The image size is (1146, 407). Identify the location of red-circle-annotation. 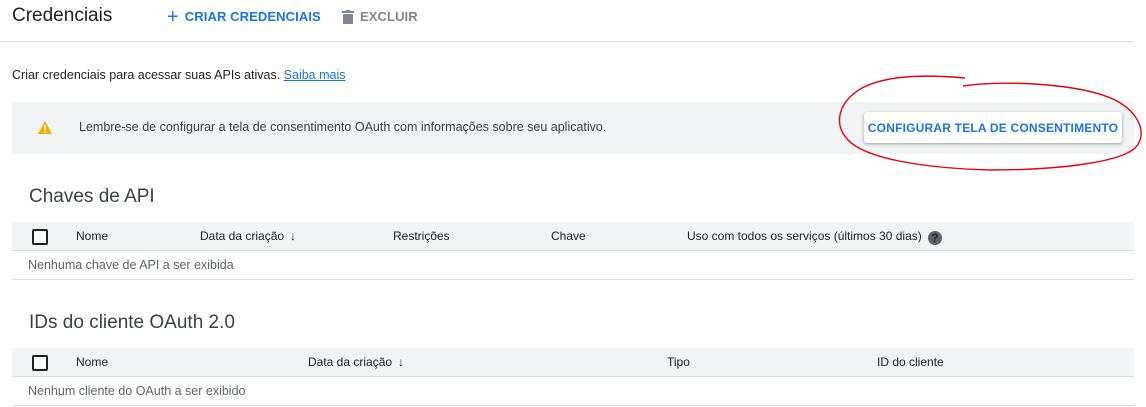
(990, 123).